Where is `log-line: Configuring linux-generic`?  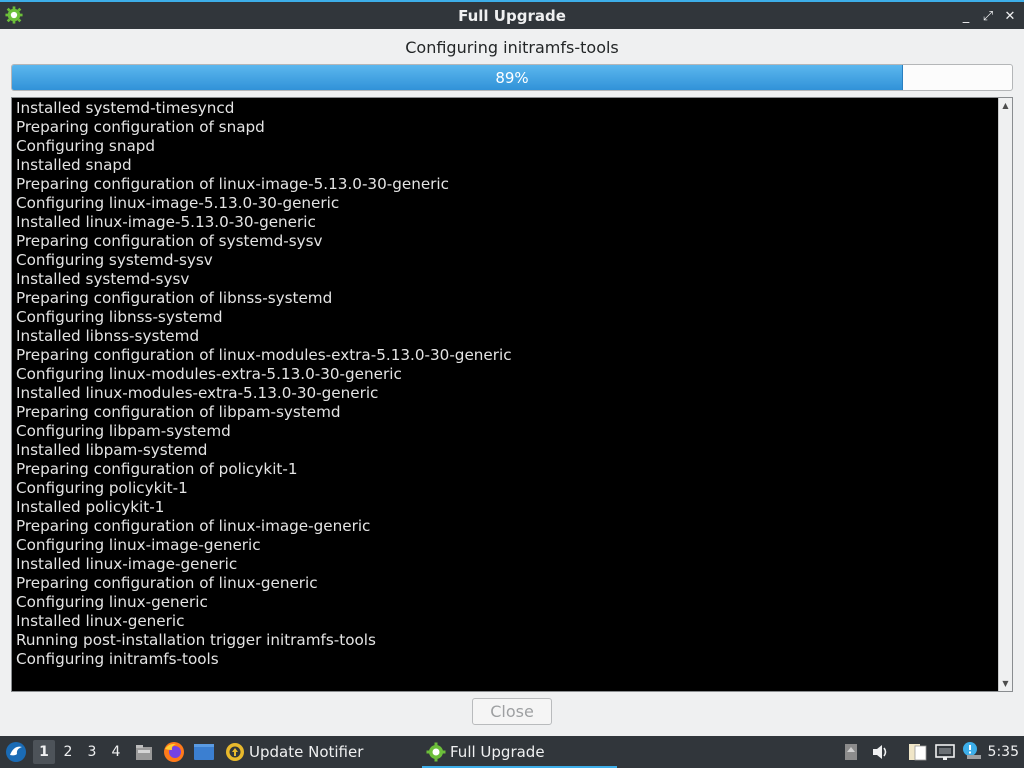
log-line: Configuring linux-generic is located at coordinates (112, 602).